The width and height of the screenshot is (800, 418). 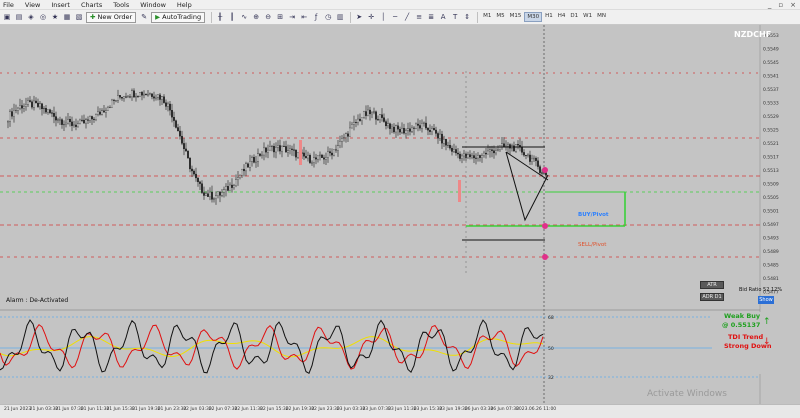 What do you see at coordinates (256, 17) in the screenshot?
I see `zoom-in-icon: ⊕` at bounding box center [256, 17].